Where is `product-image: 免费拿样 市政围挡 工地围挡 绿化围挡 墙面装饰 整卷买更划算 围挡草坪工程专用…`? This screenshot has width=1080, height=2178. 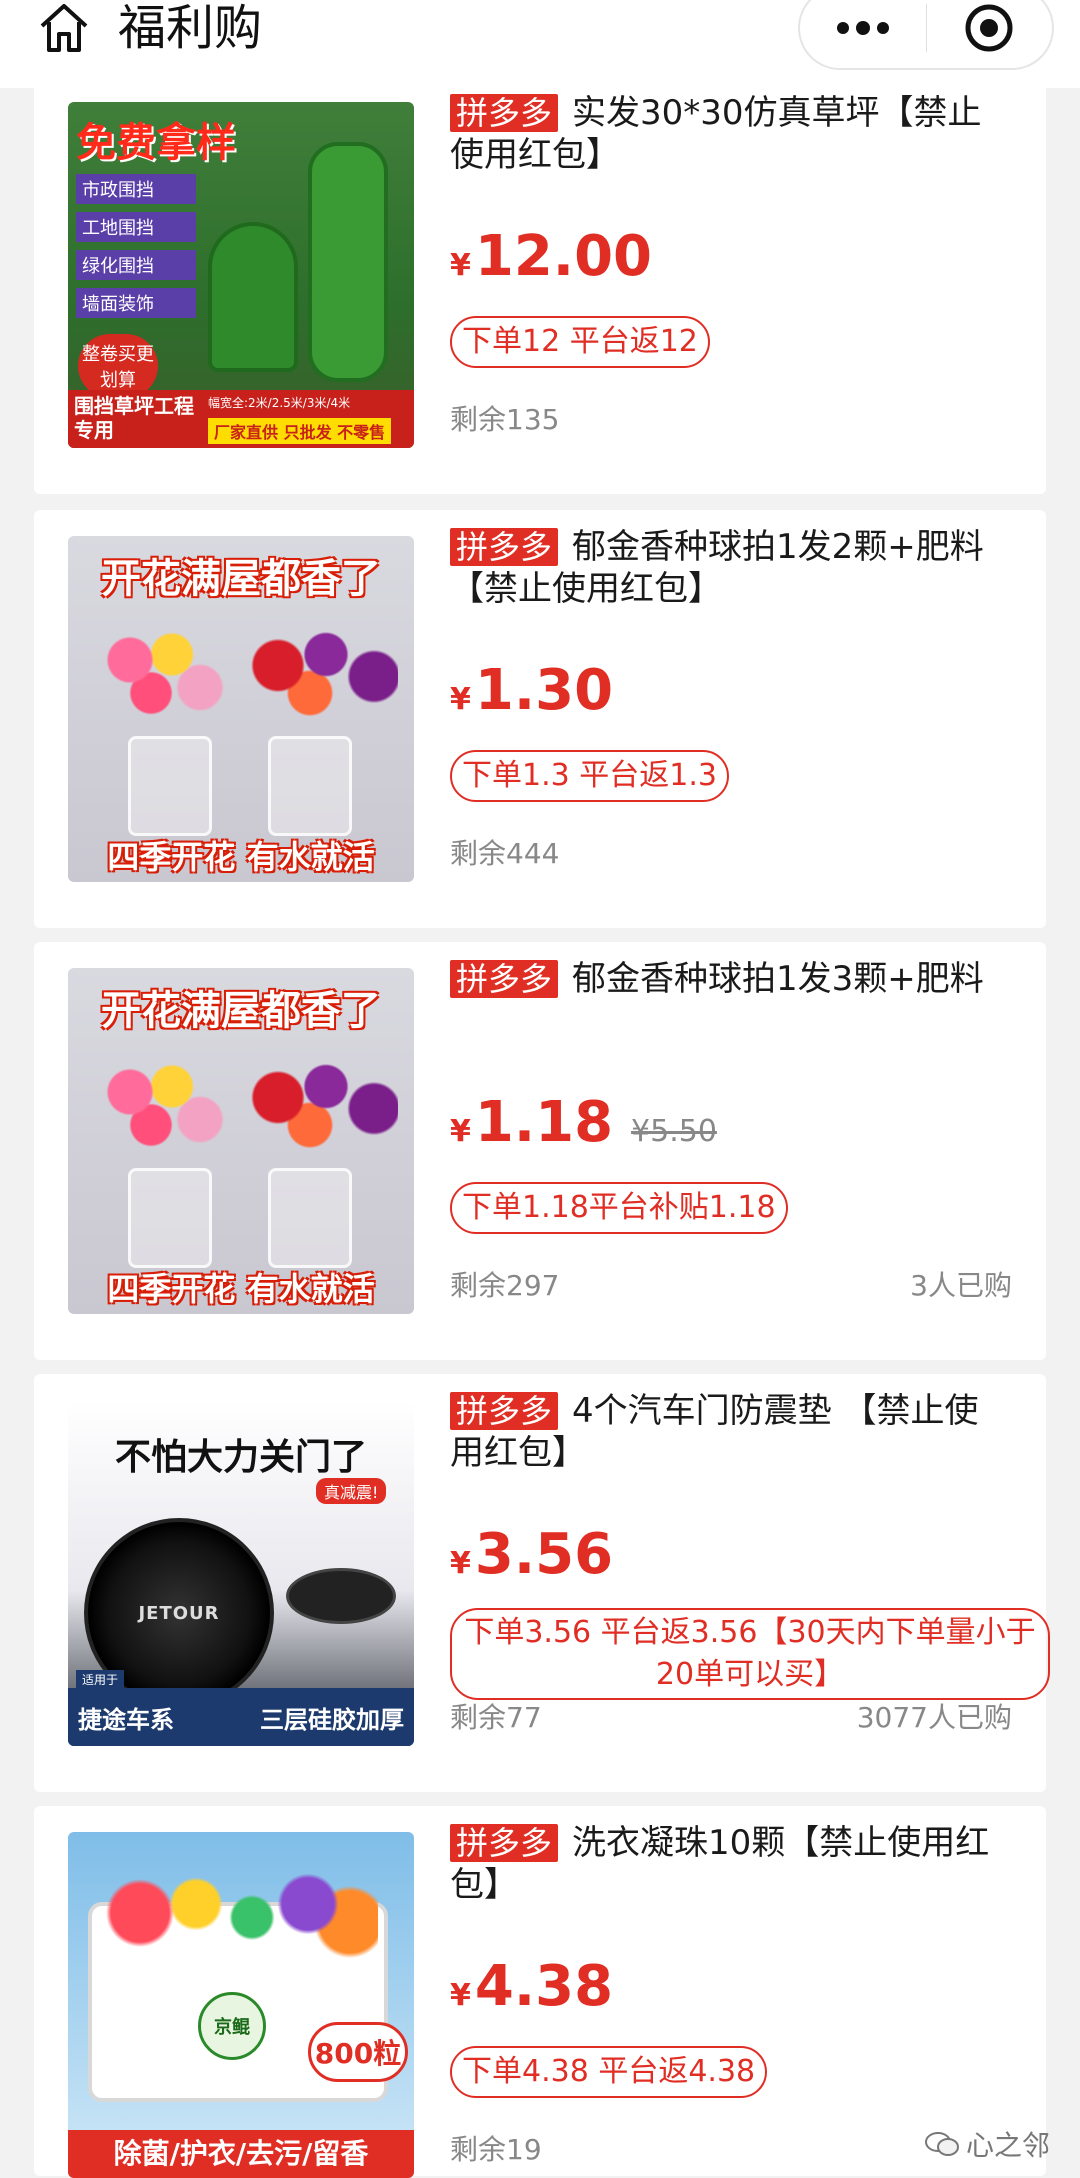 product-image: 免费拿样 市政围挡 工地围挡 绿化围挡 墙面装饰 整卷买更划算 围挡草坪工程专用… is located at coordinates (241, 275).